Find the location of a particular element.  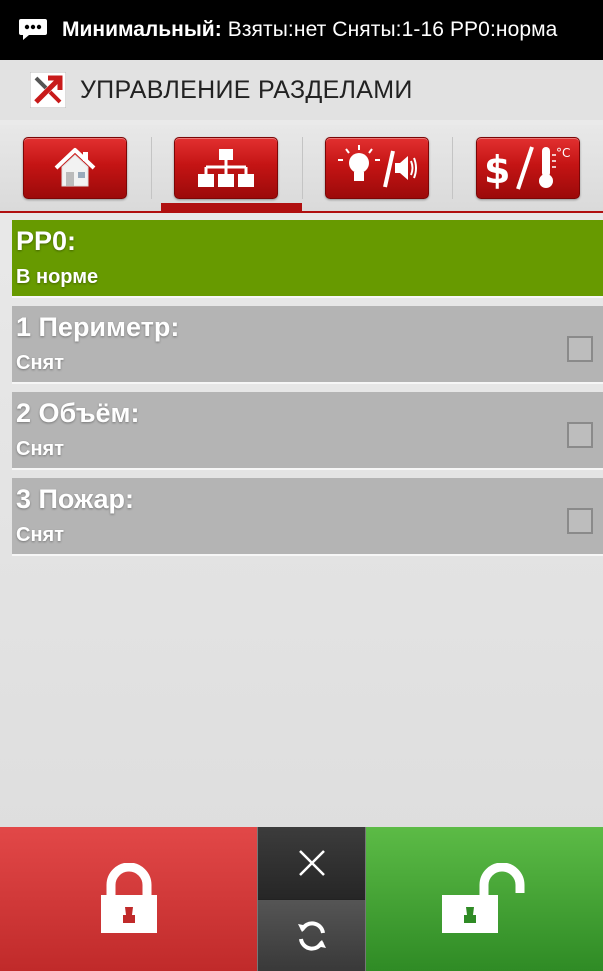

cancel-button is located at coordinates (311, 863).